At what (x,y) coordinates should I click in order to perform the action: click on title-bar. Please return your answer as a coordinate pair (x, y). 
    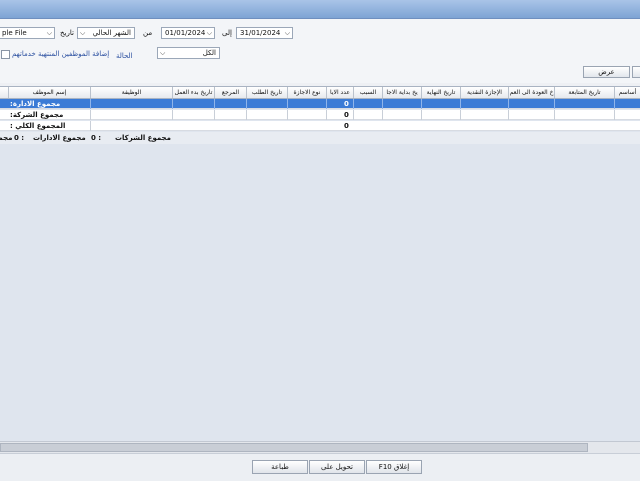
    Looking at the image, I should click on (320, 9).